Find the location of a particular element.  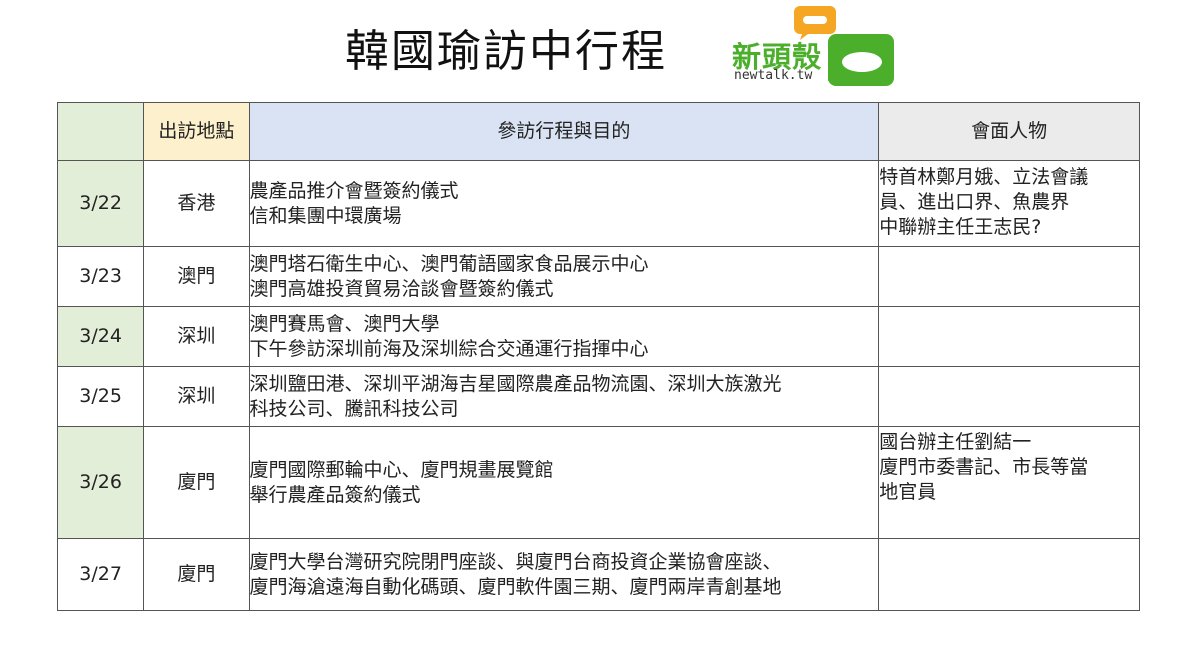

plan-line: 信和集團中環廣場 is located at coordinates (325, 215).